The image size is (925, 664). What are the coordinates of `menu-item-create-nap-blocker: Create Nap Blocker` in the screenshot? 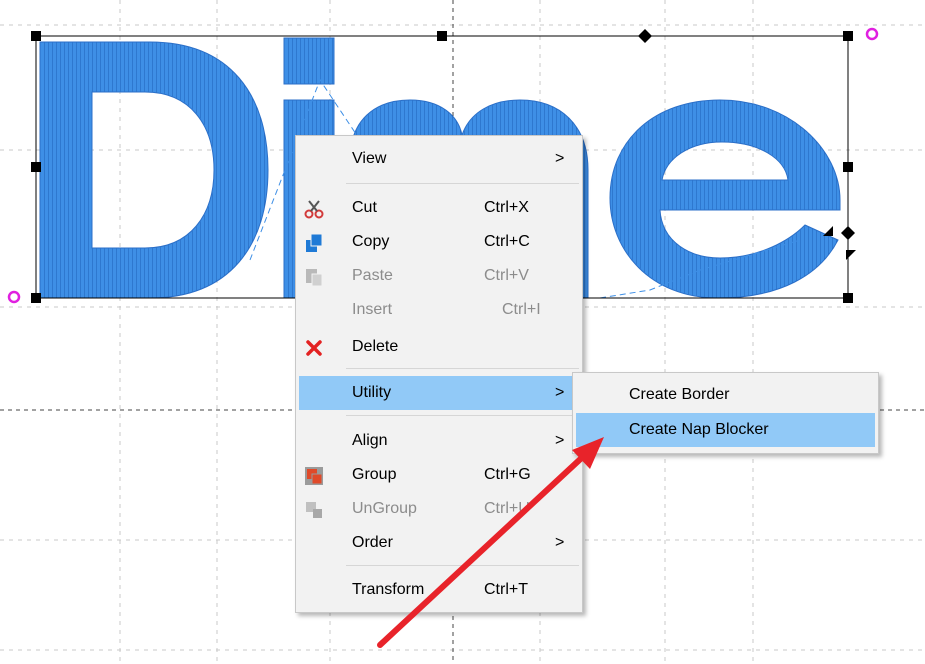 It's located at (725, 430).